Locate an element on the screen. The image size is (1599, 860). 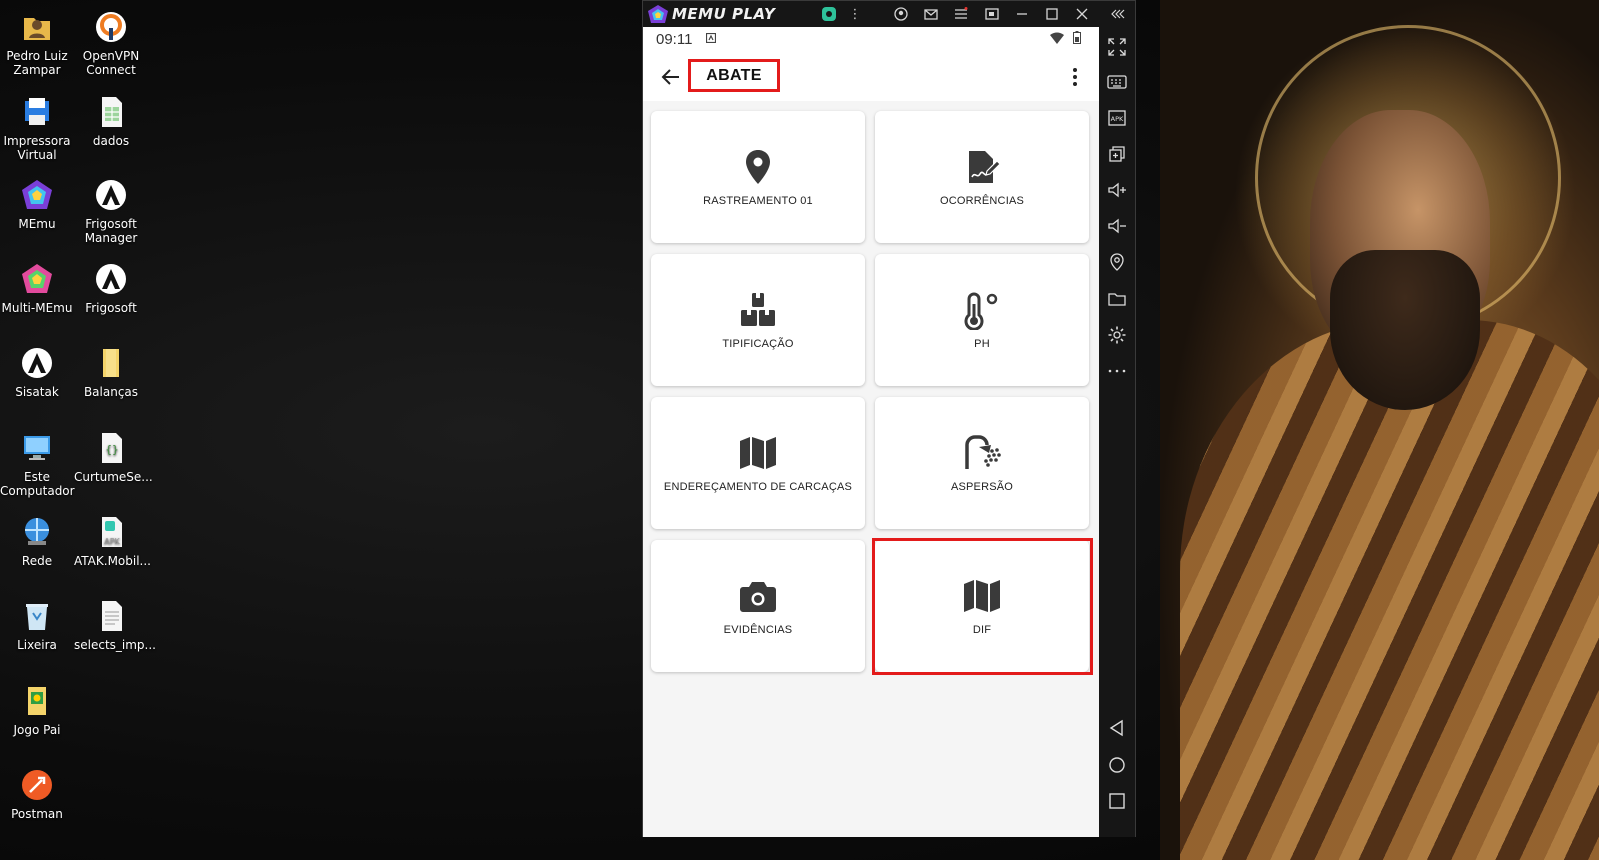
desktop-icon-memu: MEmu is located at coordinates (37, 204).